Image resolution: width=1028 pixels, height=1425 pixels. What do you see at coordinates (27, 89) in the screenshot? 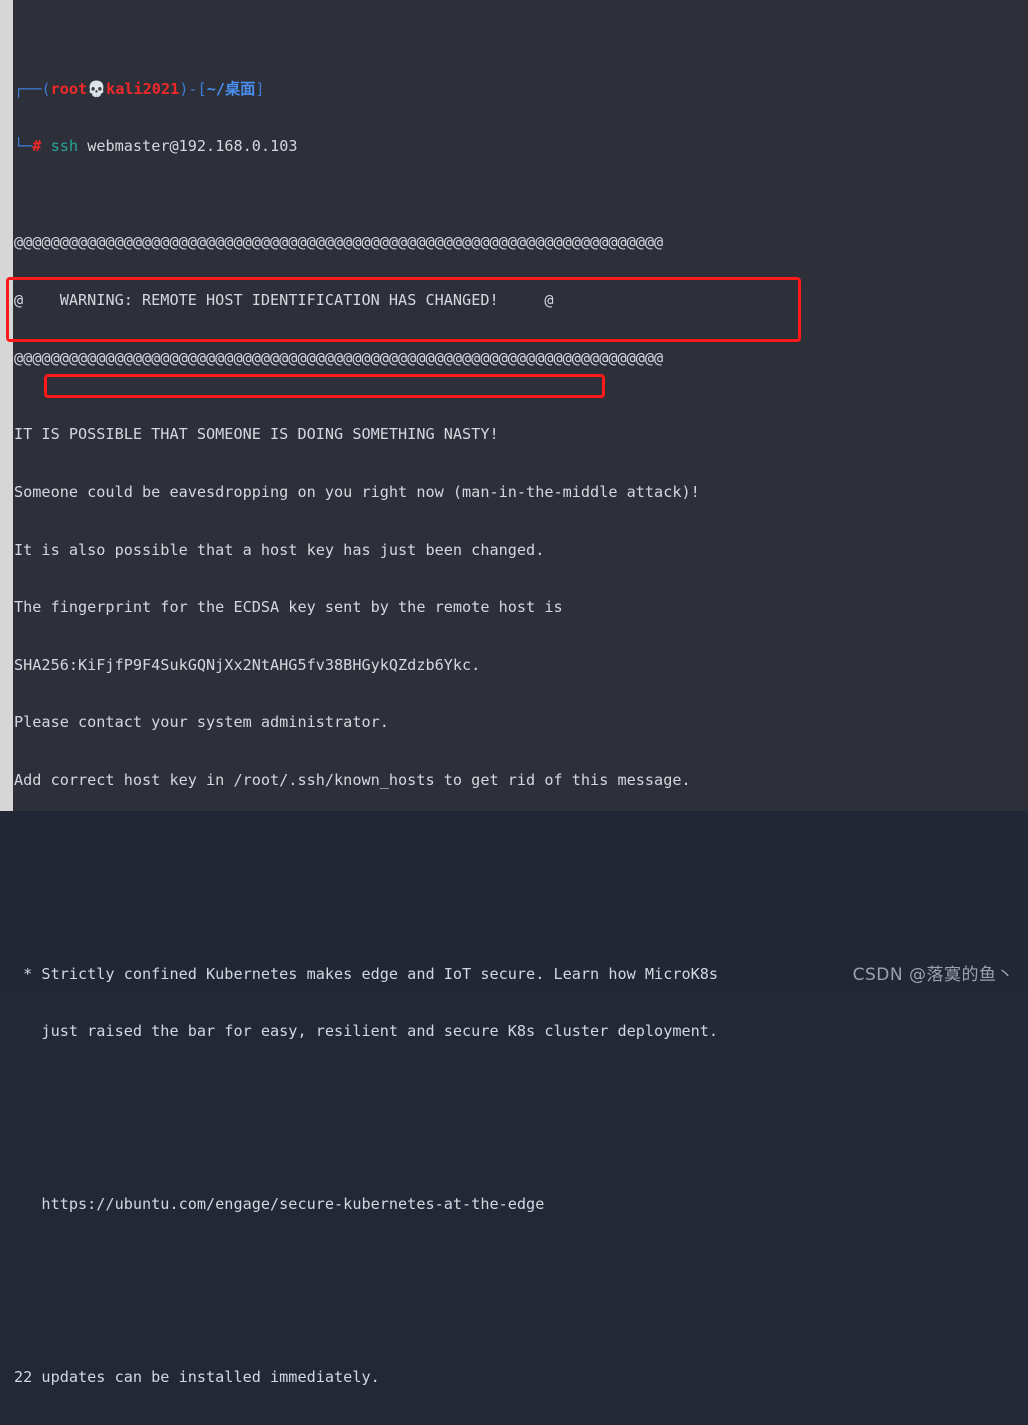
I see `prompt-corner: ┌──` at bounding box center [27, 89].